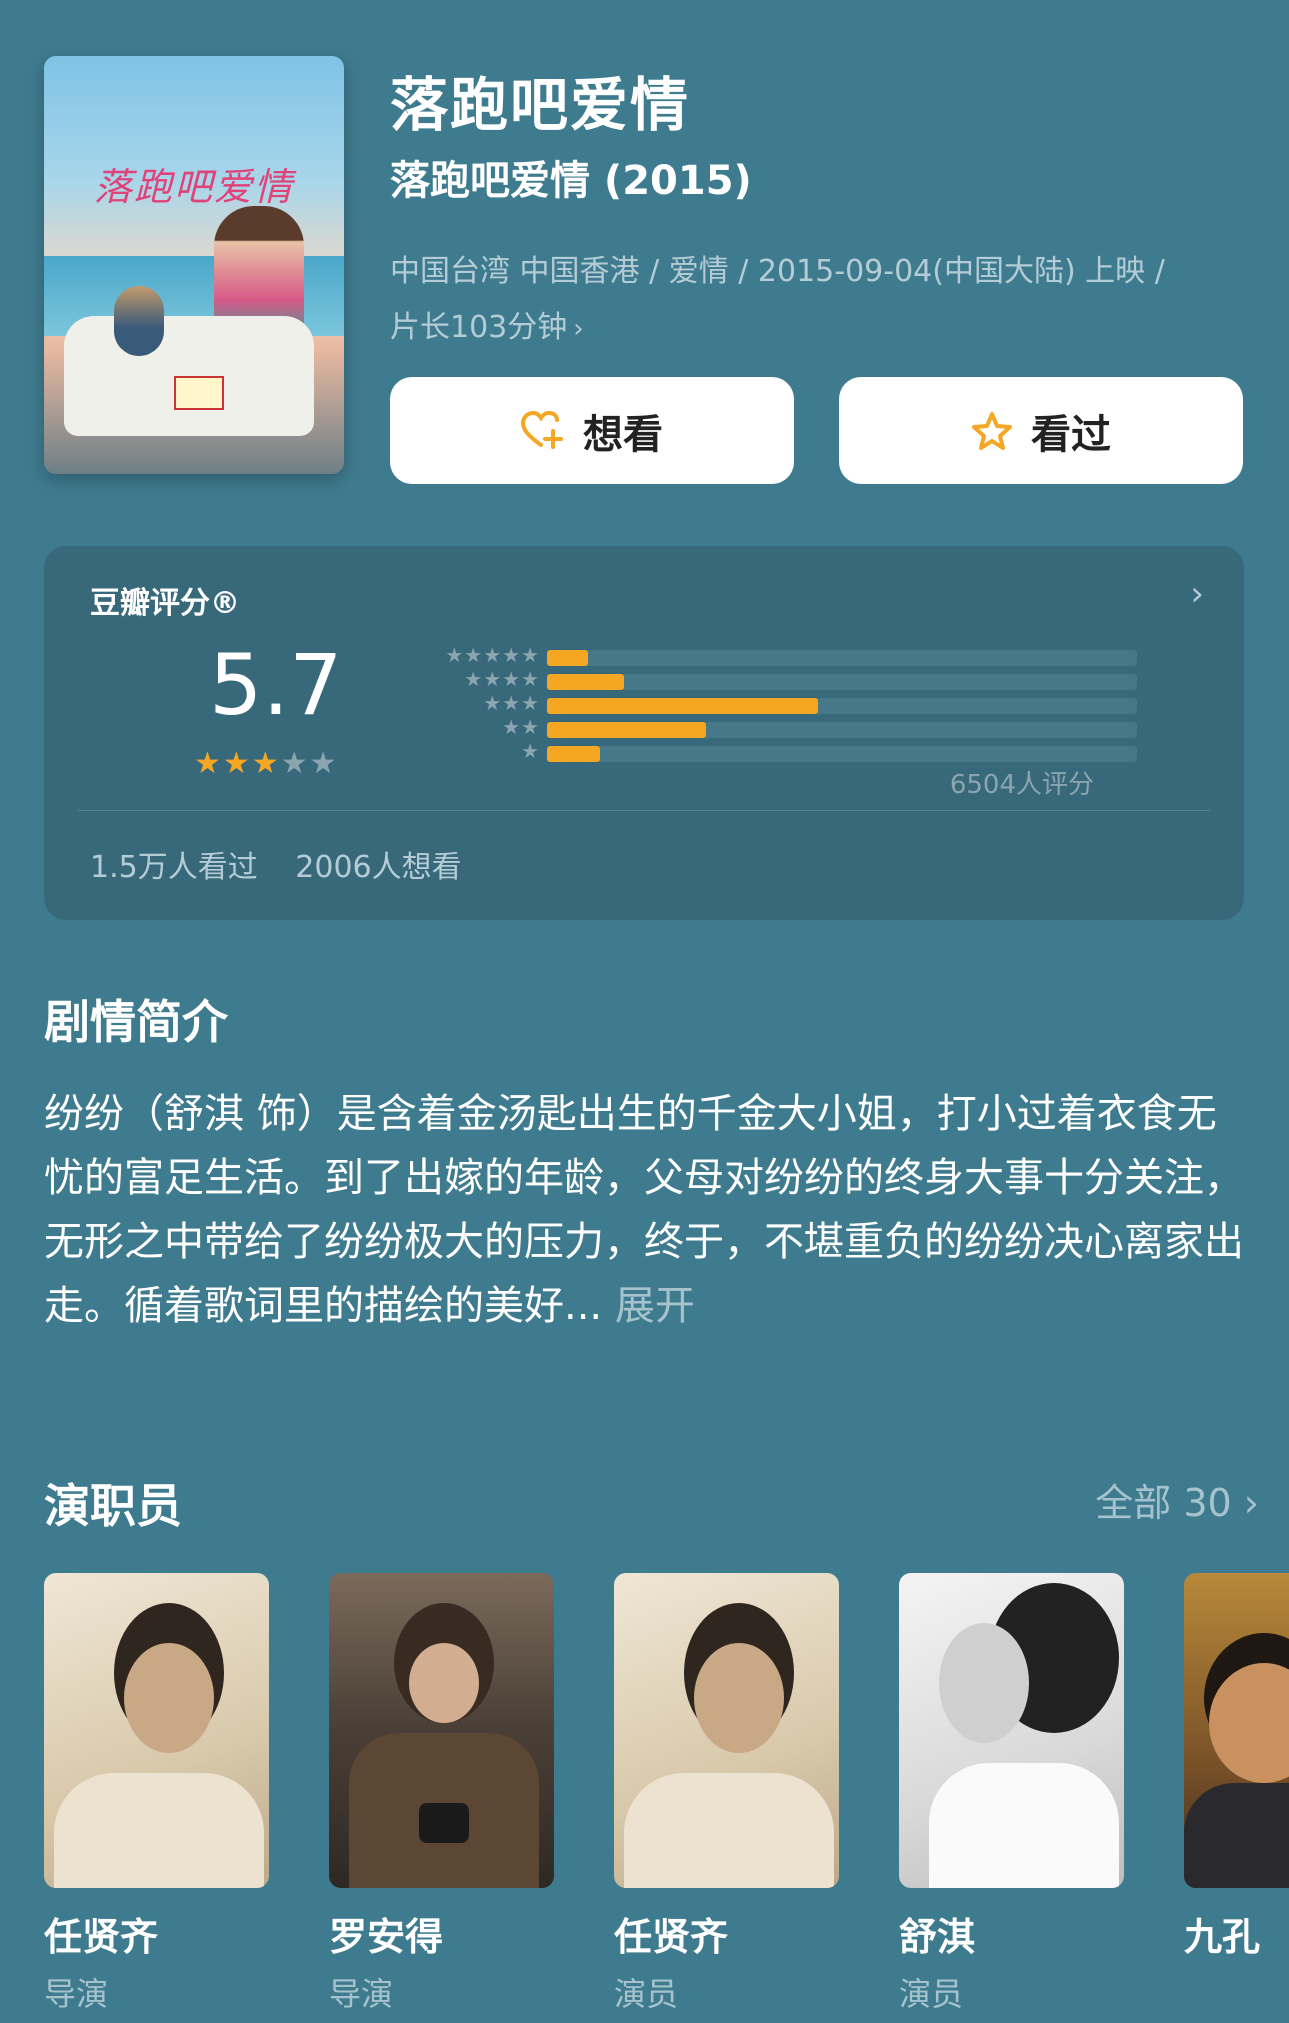 This screenshot has width=1289, height=2023. I want to click on watched-count: 1.5万人看过, so click(174, 867).